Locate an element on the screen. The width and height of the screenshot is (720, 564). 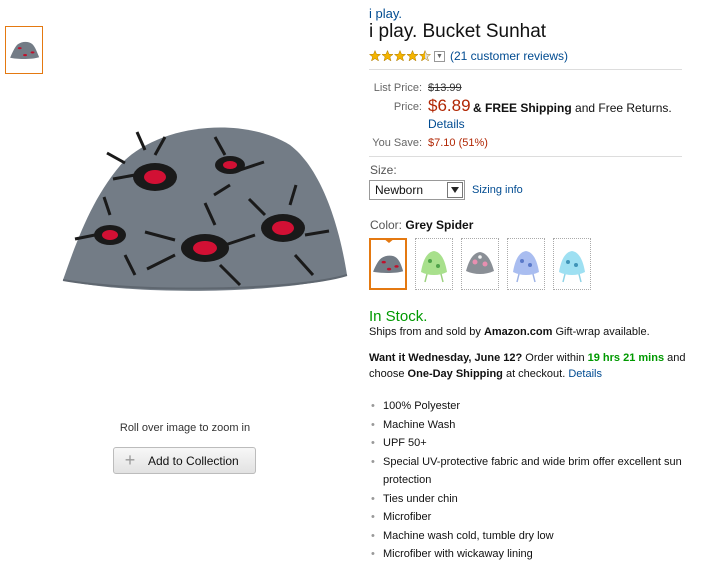
feature-item: Ties under chin is located at coordinates (534, 499).